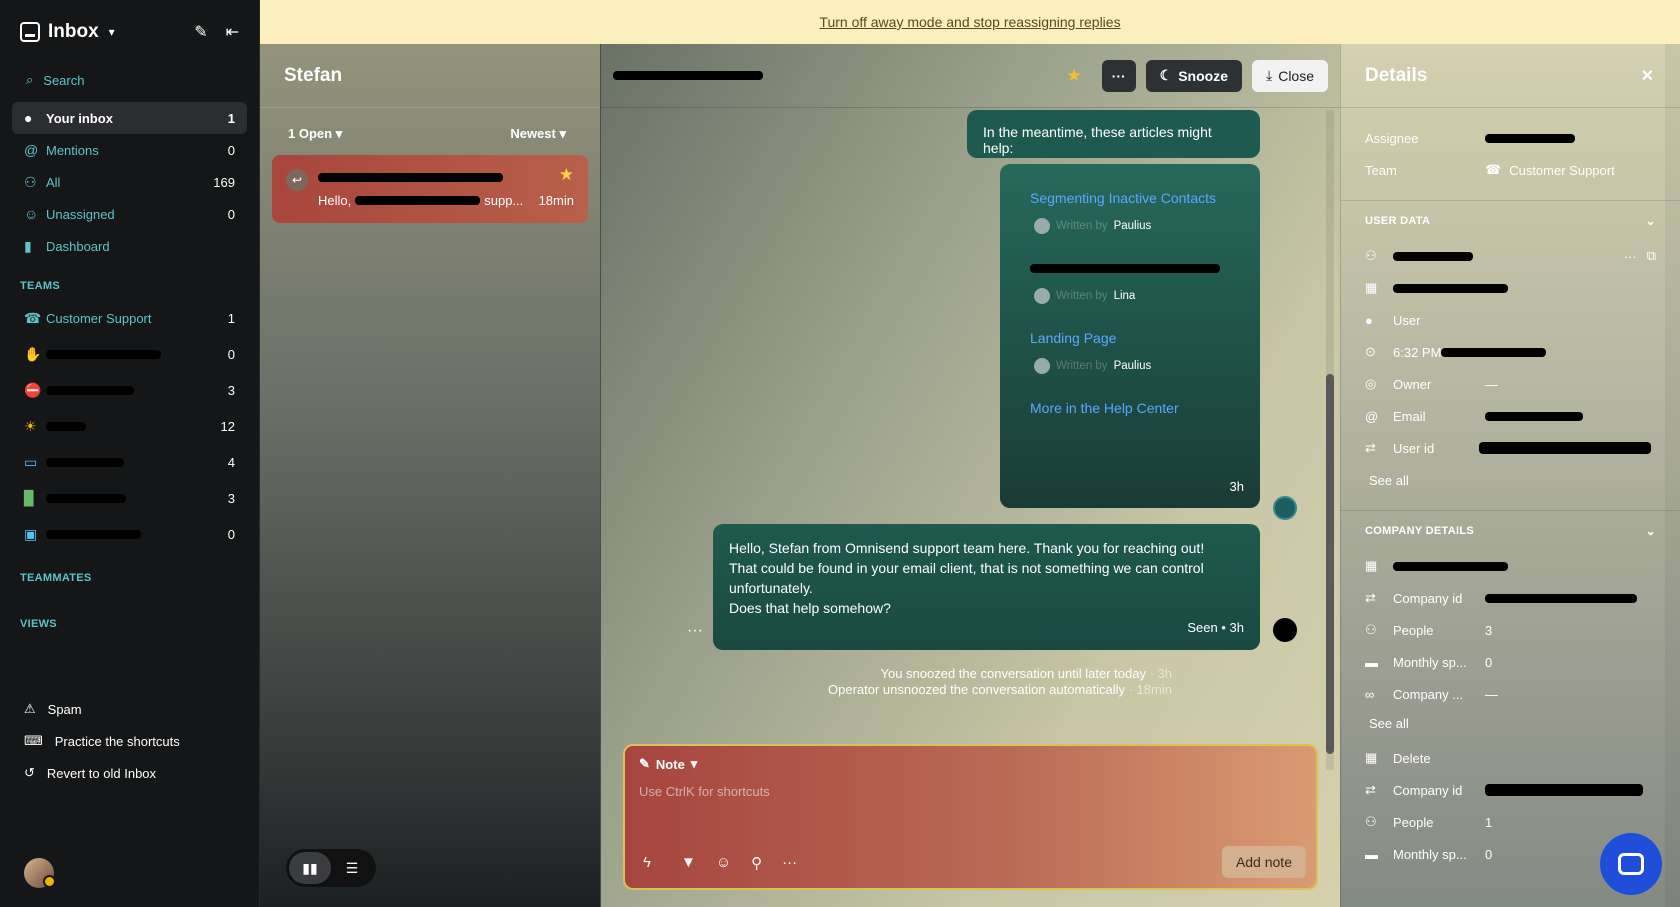 Image resolution: width=1680 pixels, height=907 pixels. I want to click on search-label: Search, so click(64, 80).